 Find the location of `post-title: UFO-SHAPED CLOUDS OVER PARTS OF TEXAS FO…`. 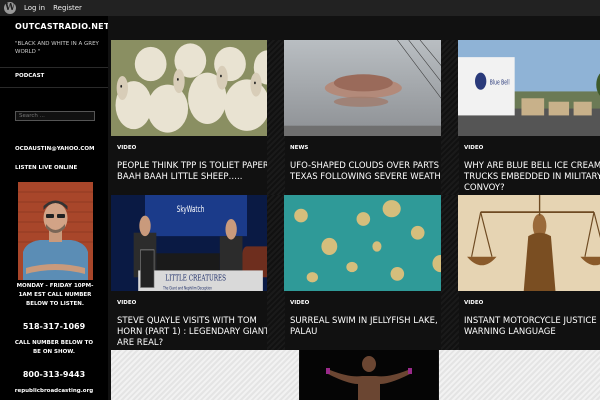

post-title: UFO-SHAPED CLOUDS OVER PARTS OF TEXAS FO… is located at coordinates (372, 172).